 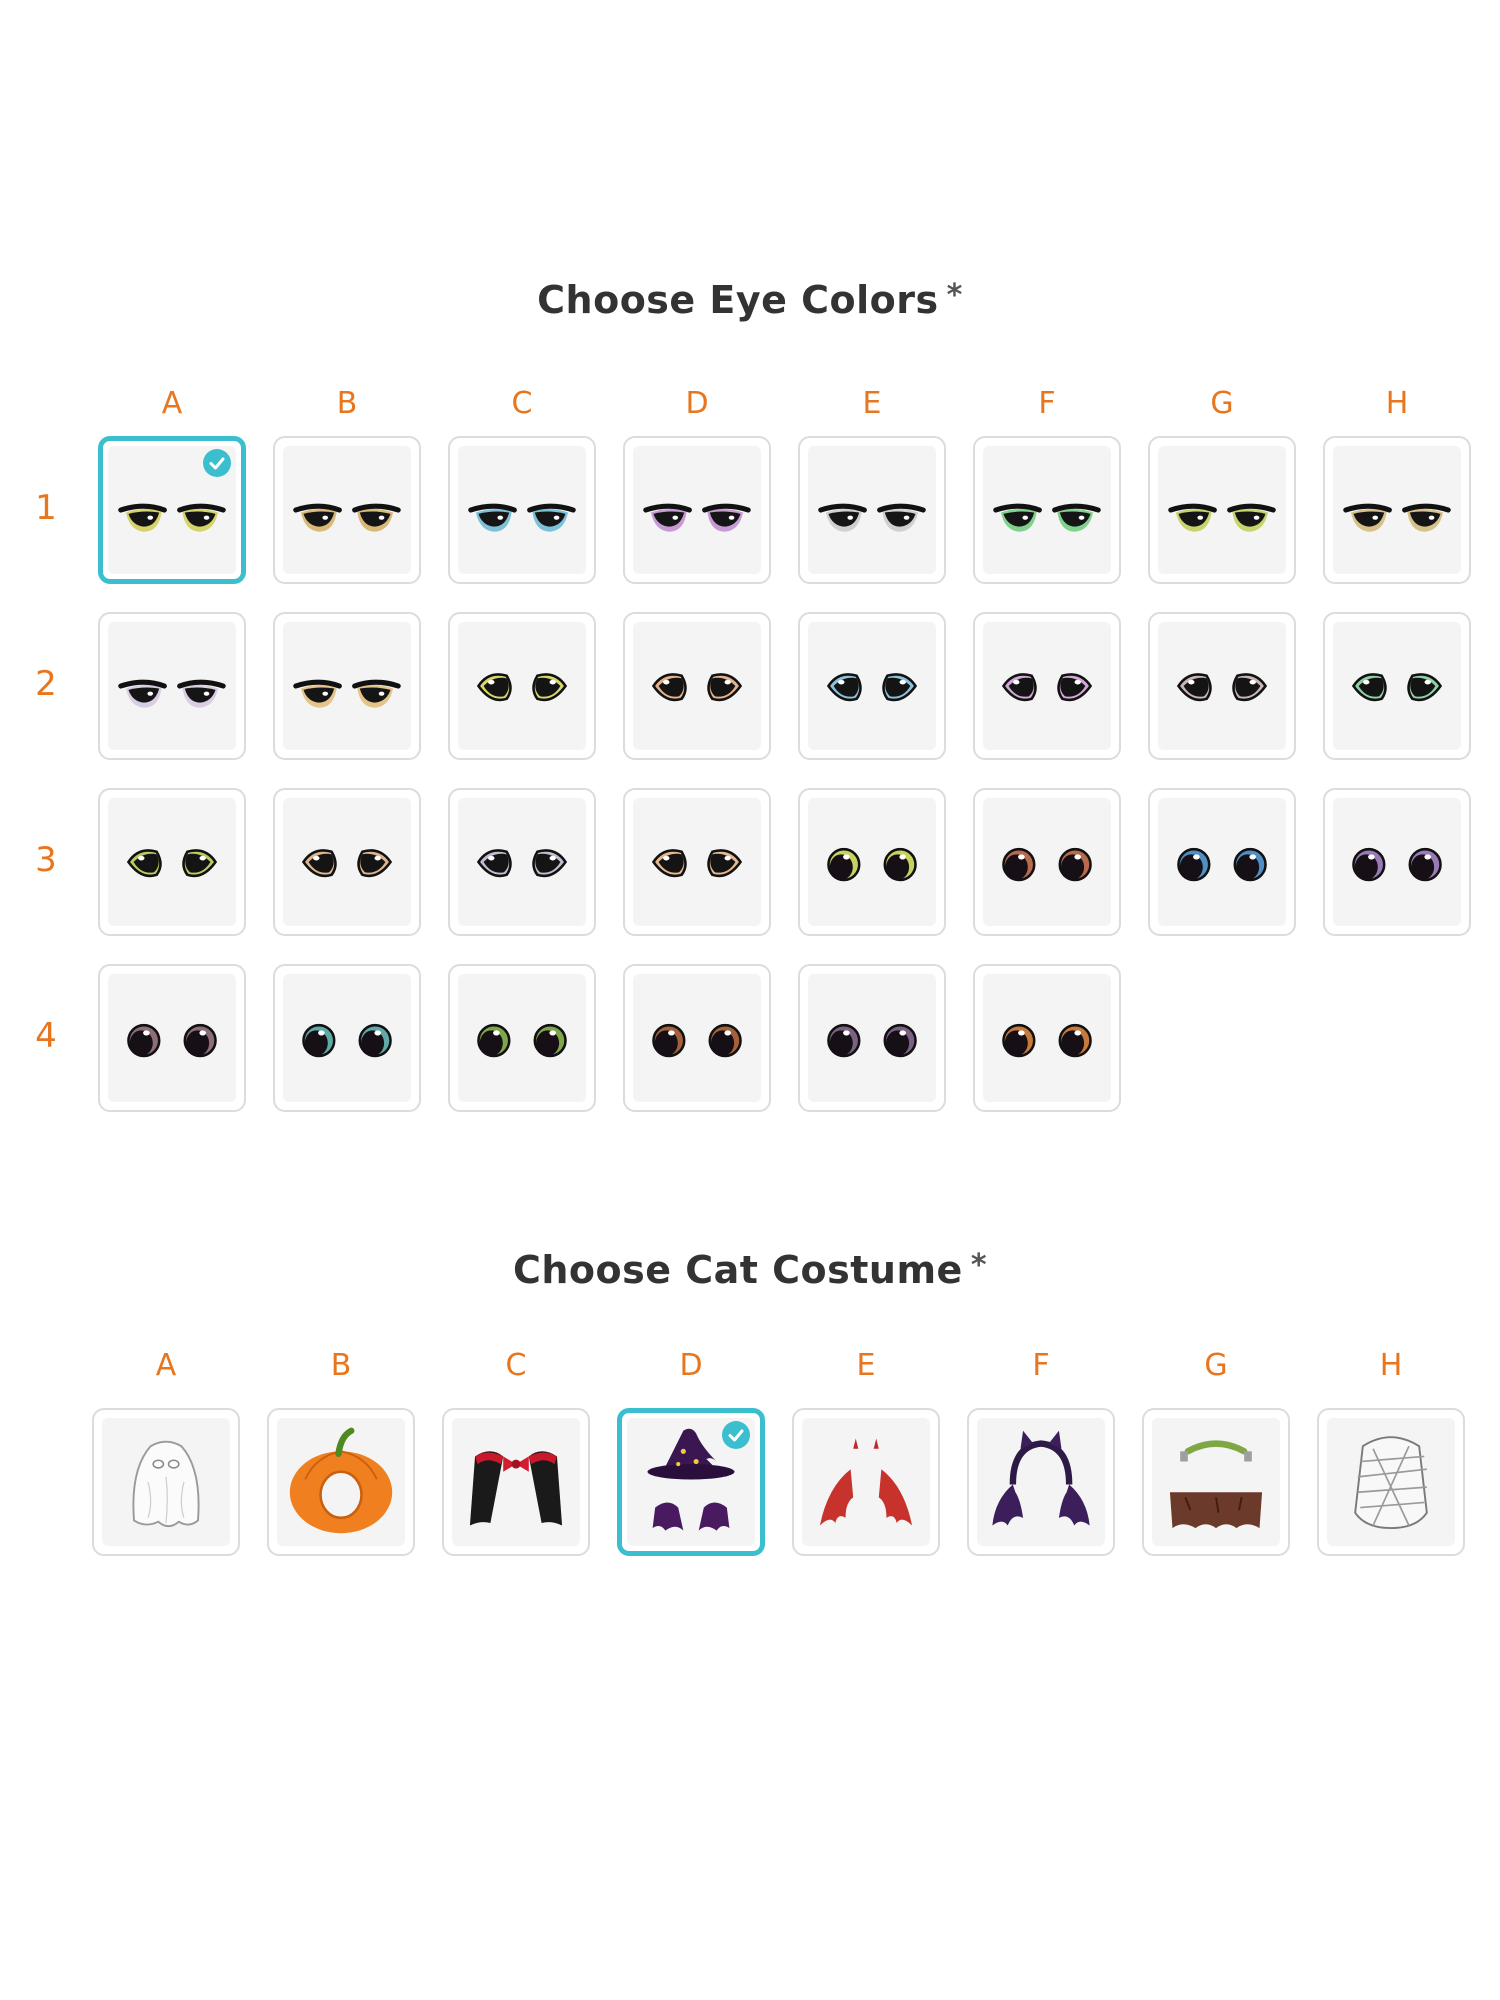 I want to click on eye-column-label: D, so click(x=697, y=403).